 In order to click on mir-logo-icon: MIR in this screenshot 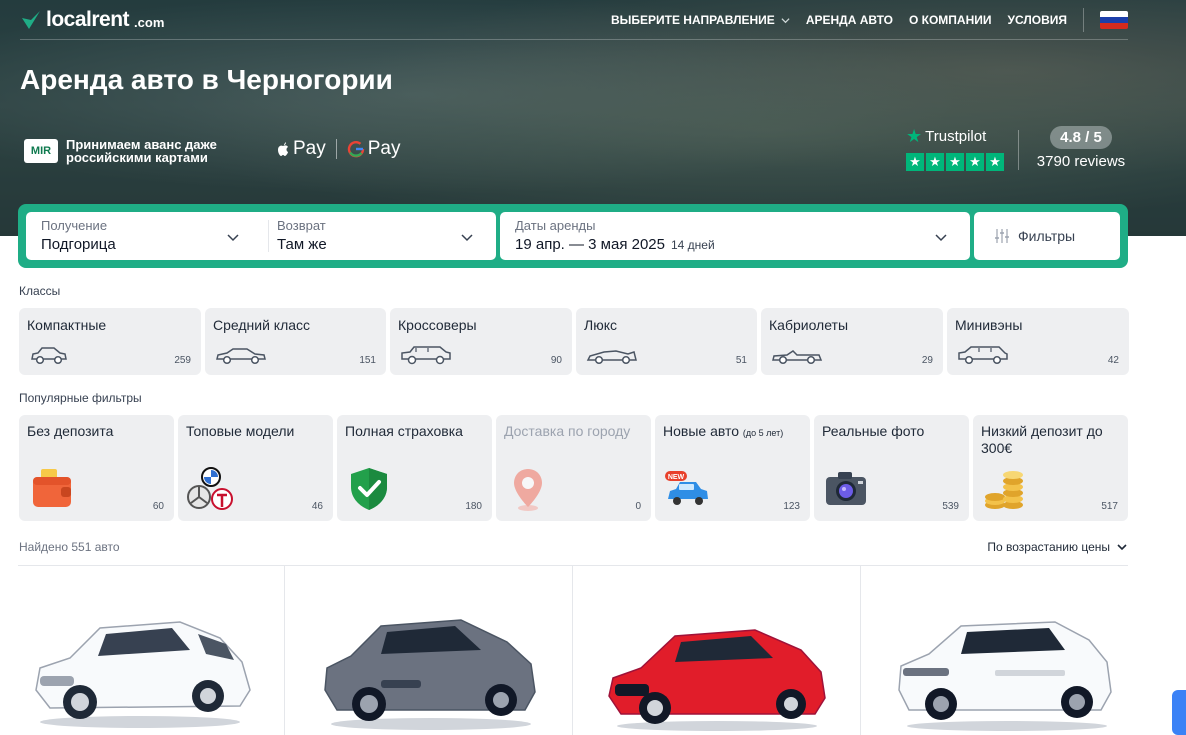, I will do `click(41, 151)`.